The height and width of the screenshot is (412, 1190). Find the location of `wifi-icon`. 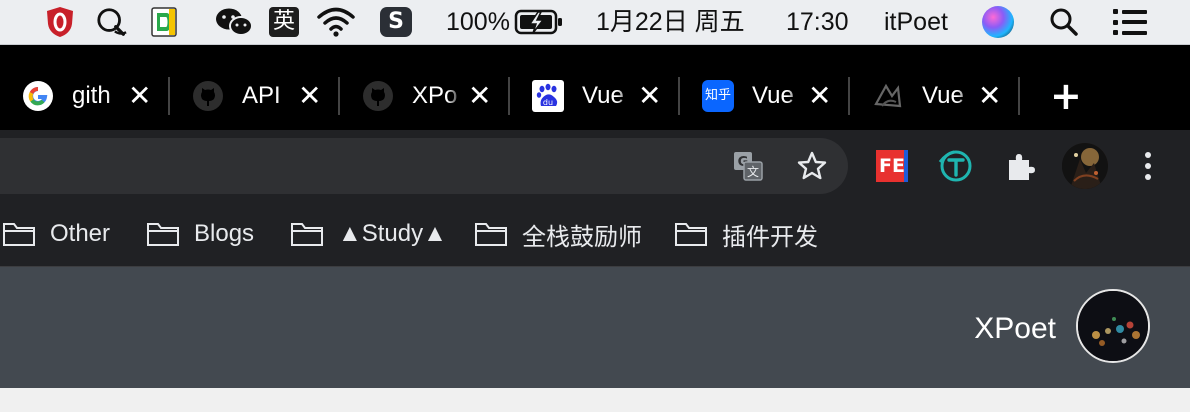

wifi-icon is located at coordinates (336, 22).